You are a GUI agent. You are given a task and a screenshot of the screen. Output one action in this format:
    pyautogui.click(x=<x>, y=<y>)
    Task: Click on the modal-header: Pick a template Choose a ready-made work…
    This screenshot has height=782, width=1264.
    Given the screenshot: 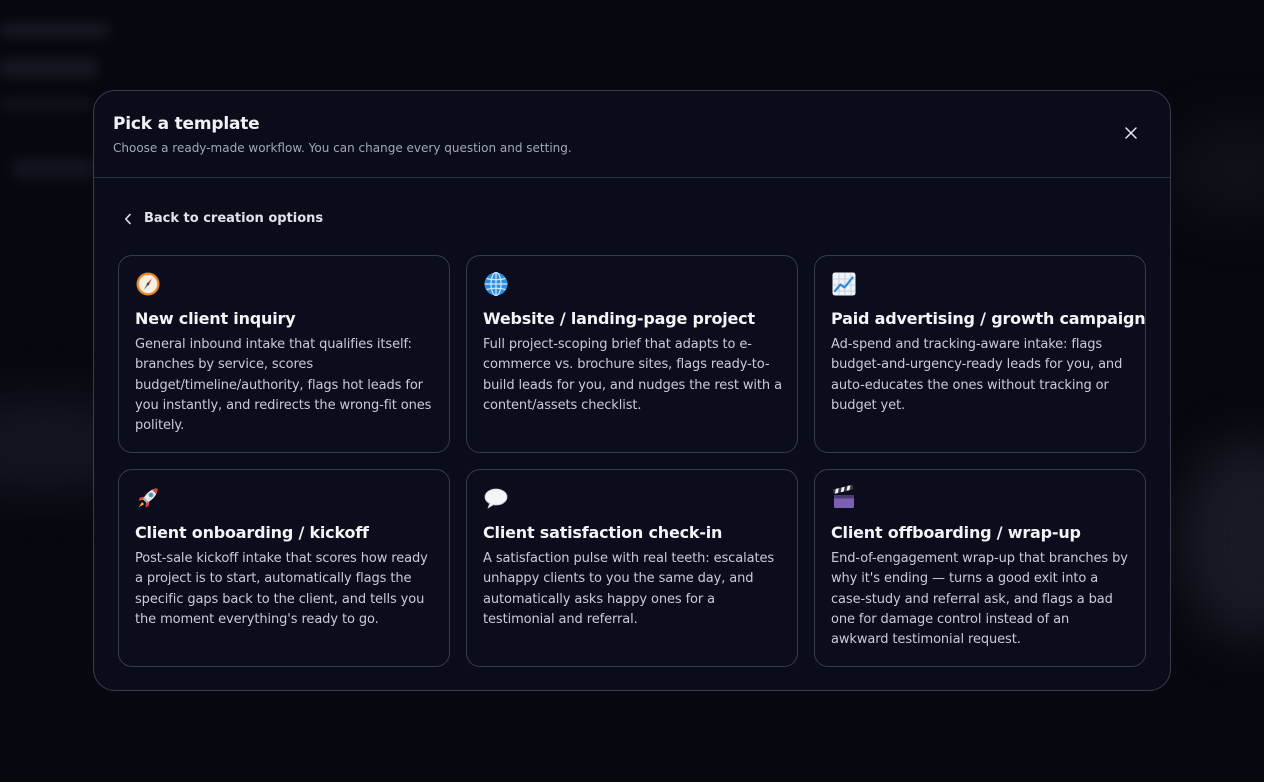 What is the action you would take?
    pyautogui.click(x=632, y=134)
    